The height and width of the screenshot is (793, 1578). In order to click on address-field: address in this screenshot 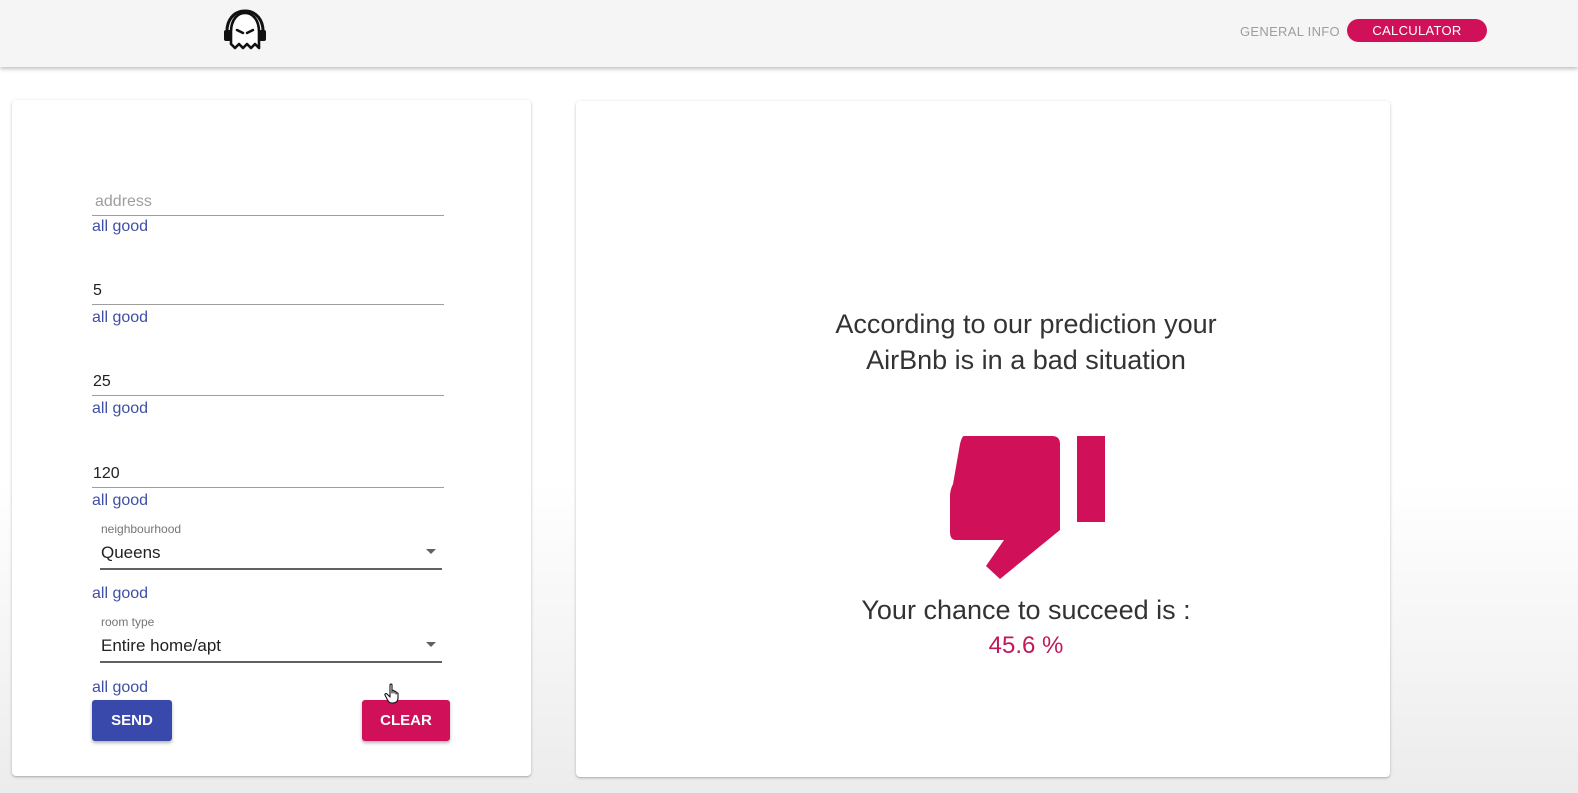, I will do `click(268, 203)`.